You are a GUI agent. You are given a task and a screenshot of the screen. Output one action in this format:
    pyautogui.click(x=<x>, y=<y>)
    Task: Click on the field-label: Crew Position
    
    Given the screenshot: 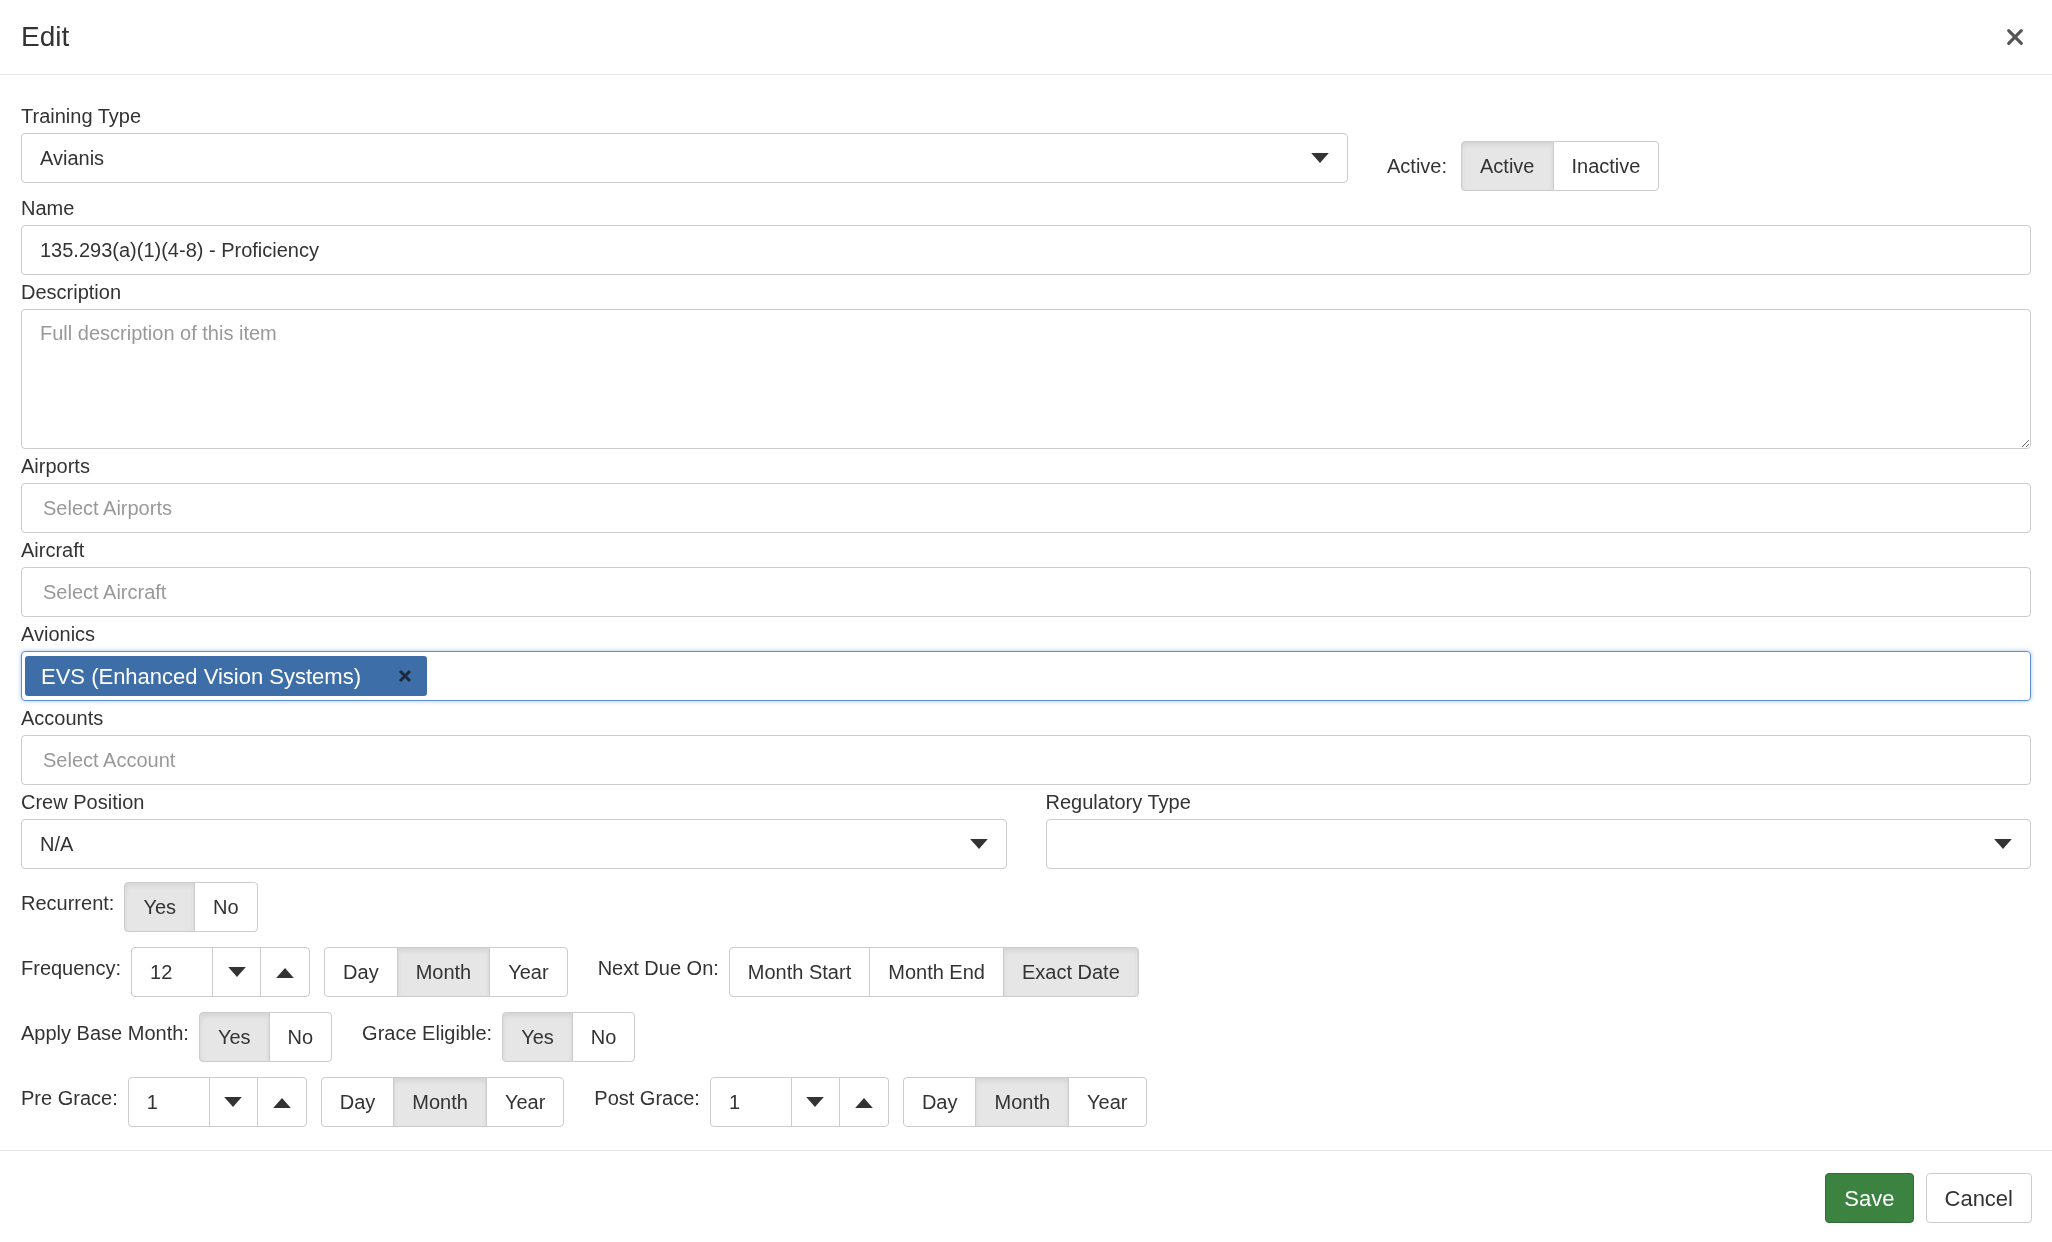 What is the action you would take?
    pyautogui.click(x=83, y=802)
    